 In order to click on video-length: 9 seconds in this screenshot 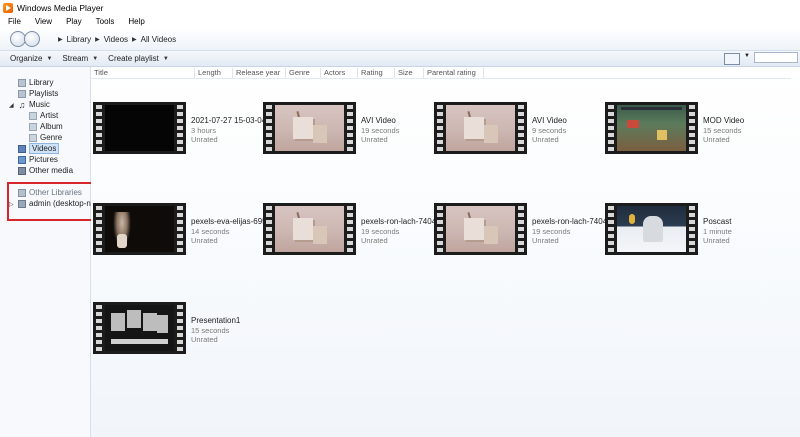, I will do `click(549, 130)`.